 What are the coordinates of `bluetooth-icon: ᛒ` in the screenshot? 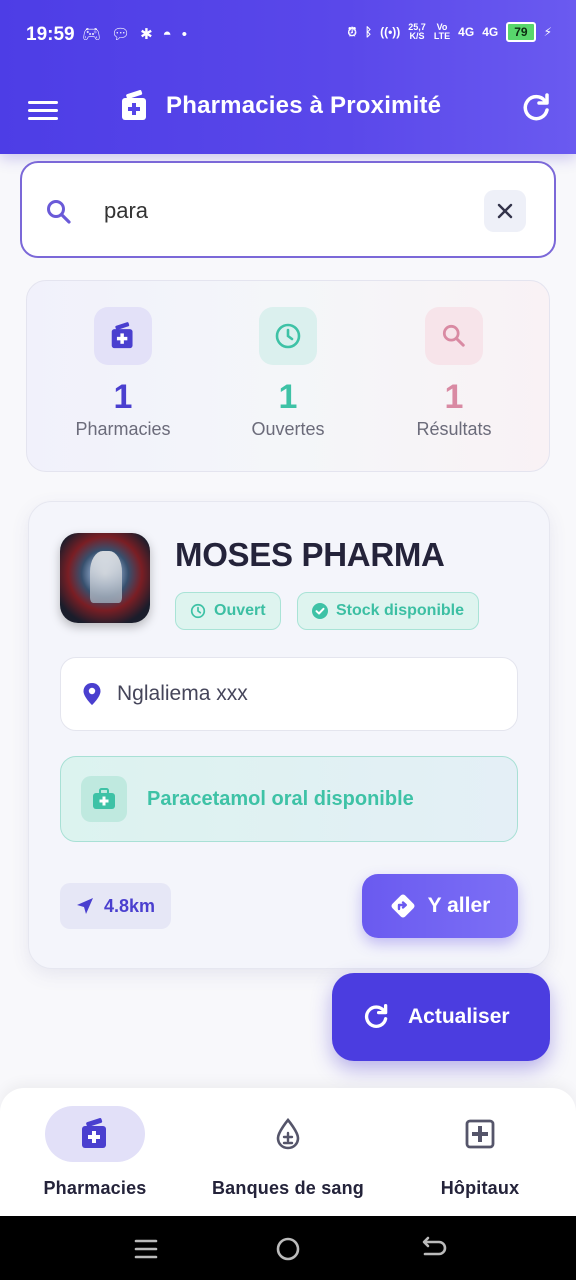 It's located at (368, 32).